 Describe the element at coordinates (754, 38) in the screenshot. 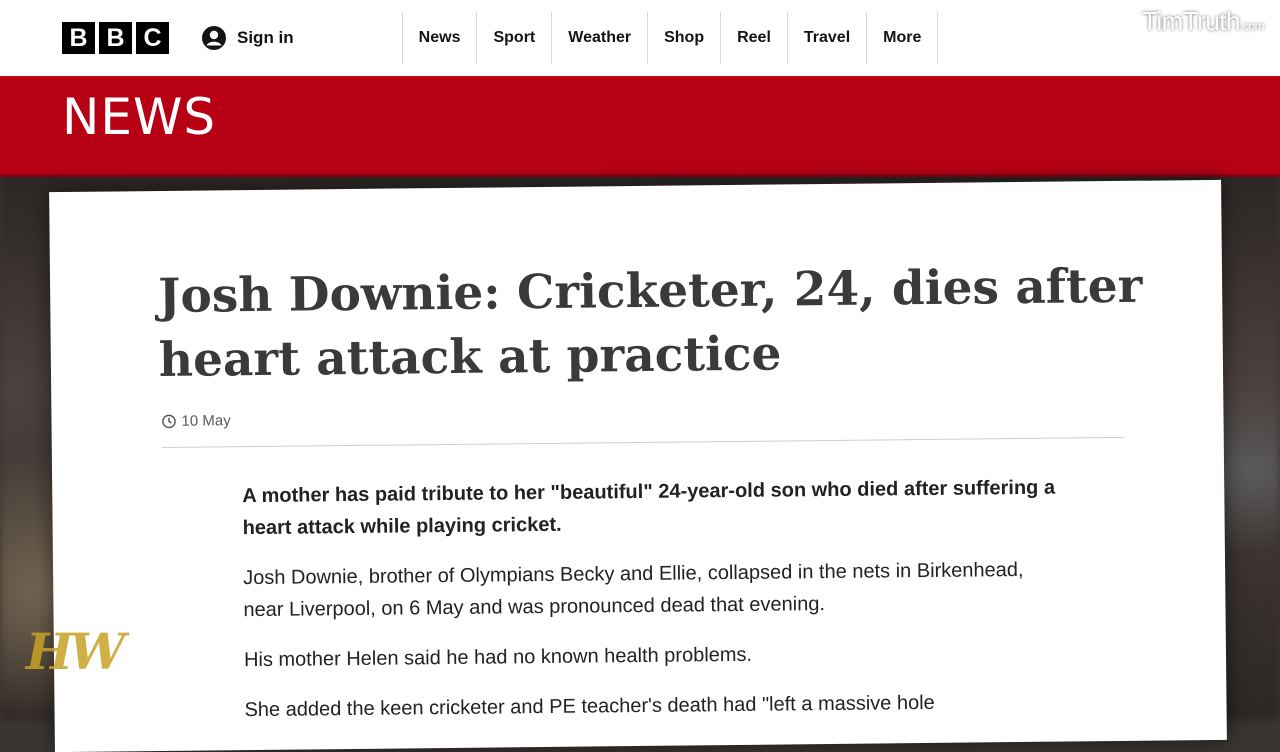

I see `nav-item-reel: Reel` at that location.